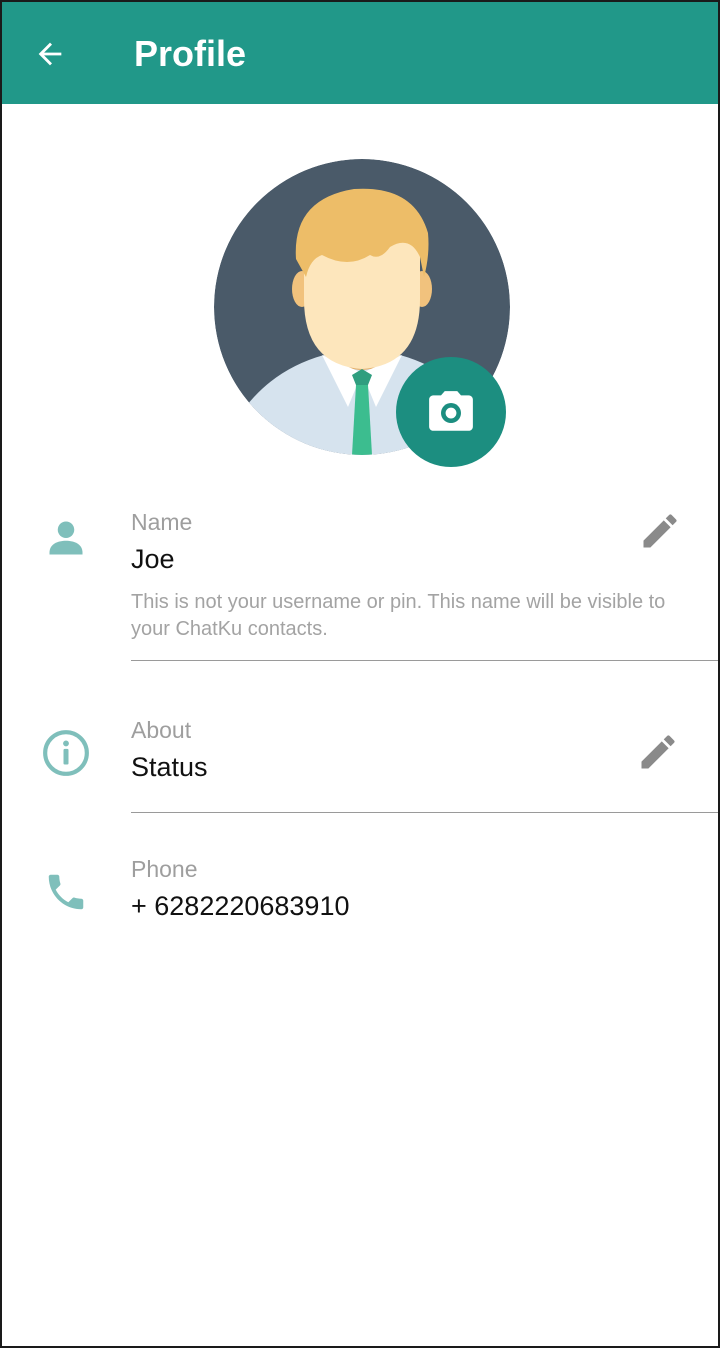 This screenshot has height=1348, width=720. I want to click on camera-icon, so click(451, 411).